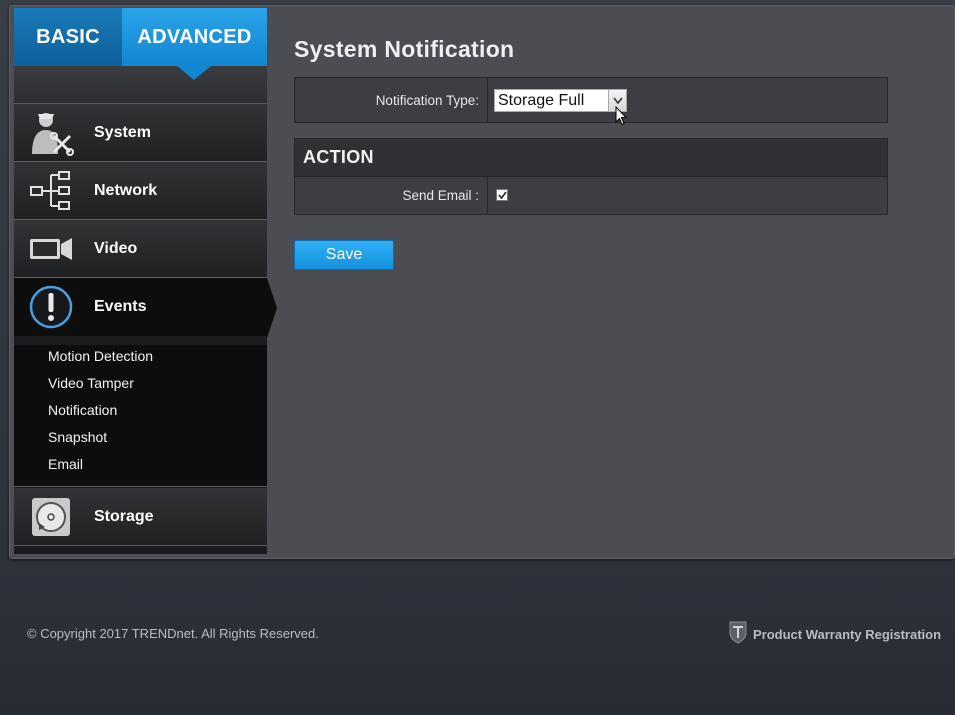 Image resolution: width=955 pixels, height=715 pixels. Describe the element at coordinates (82, 410) in the screenshot. I see `submenu-item-notification: Notification` at that location.